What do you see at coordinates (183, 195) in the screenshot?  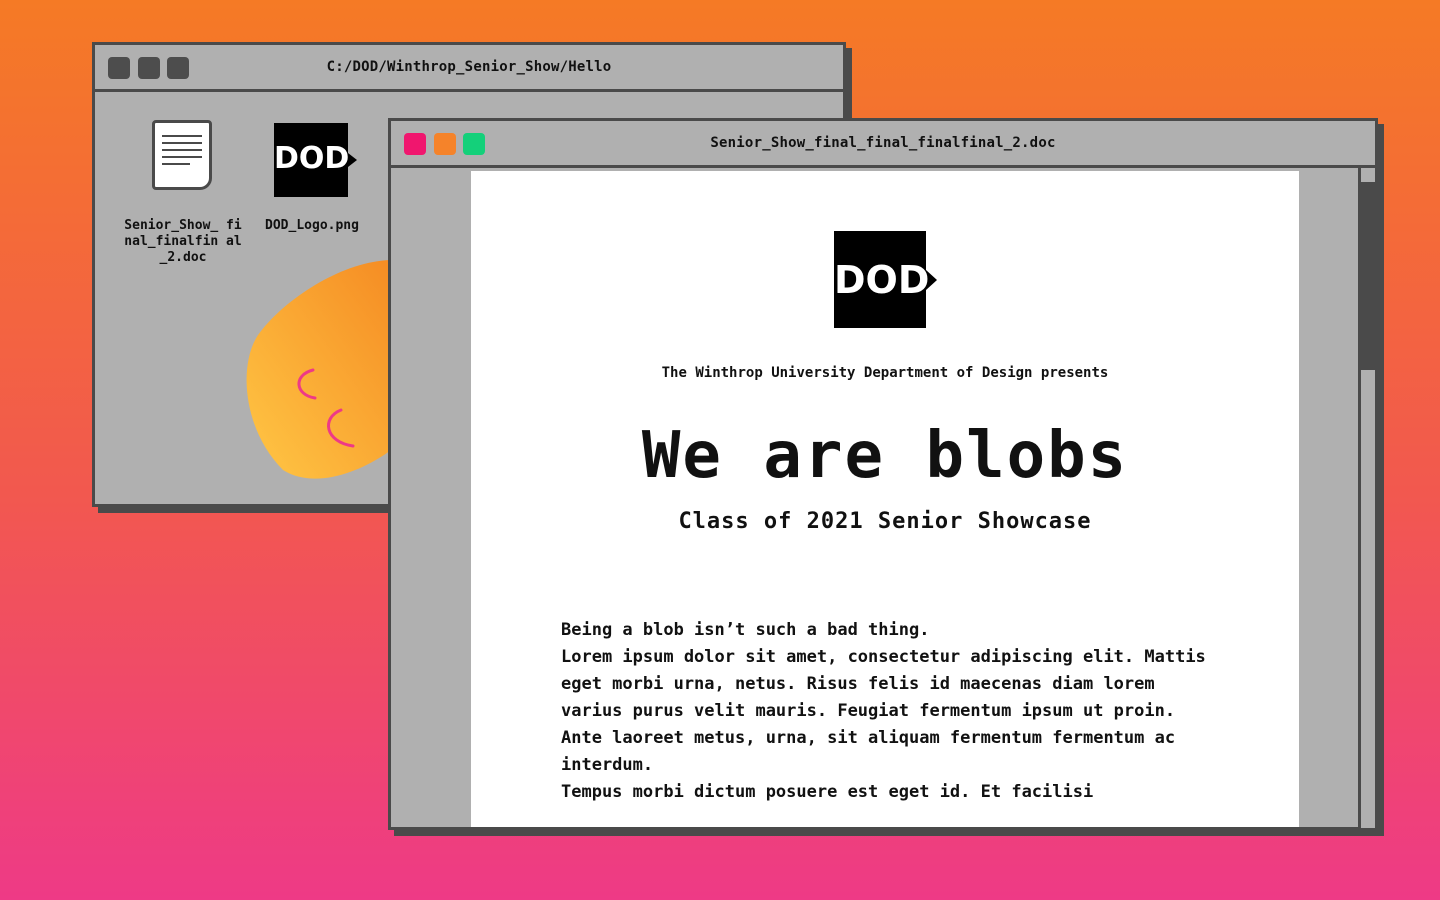 I see `file-item-doc: Senior_Show_ final_finalfin al_2.doc` at bounding box center [183, 195].